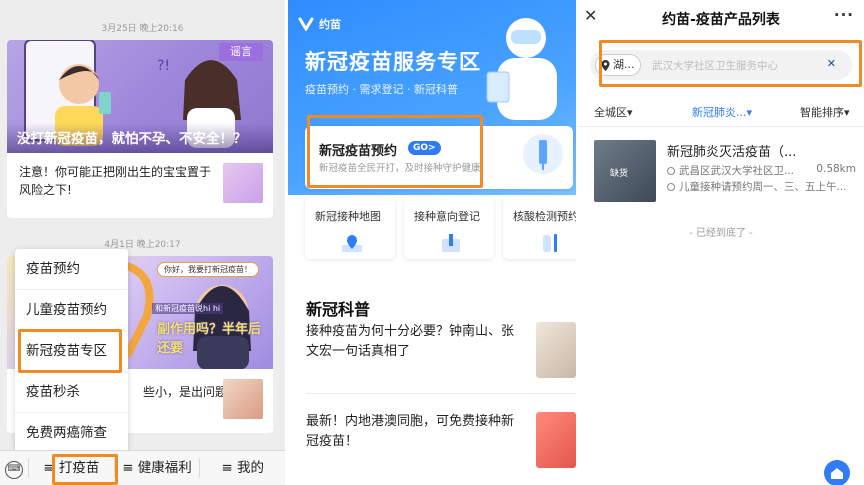 The height and width of the screenshot is (485, 864). I want to click on out-of-stock-badge: 缺货, so click(619, 174).